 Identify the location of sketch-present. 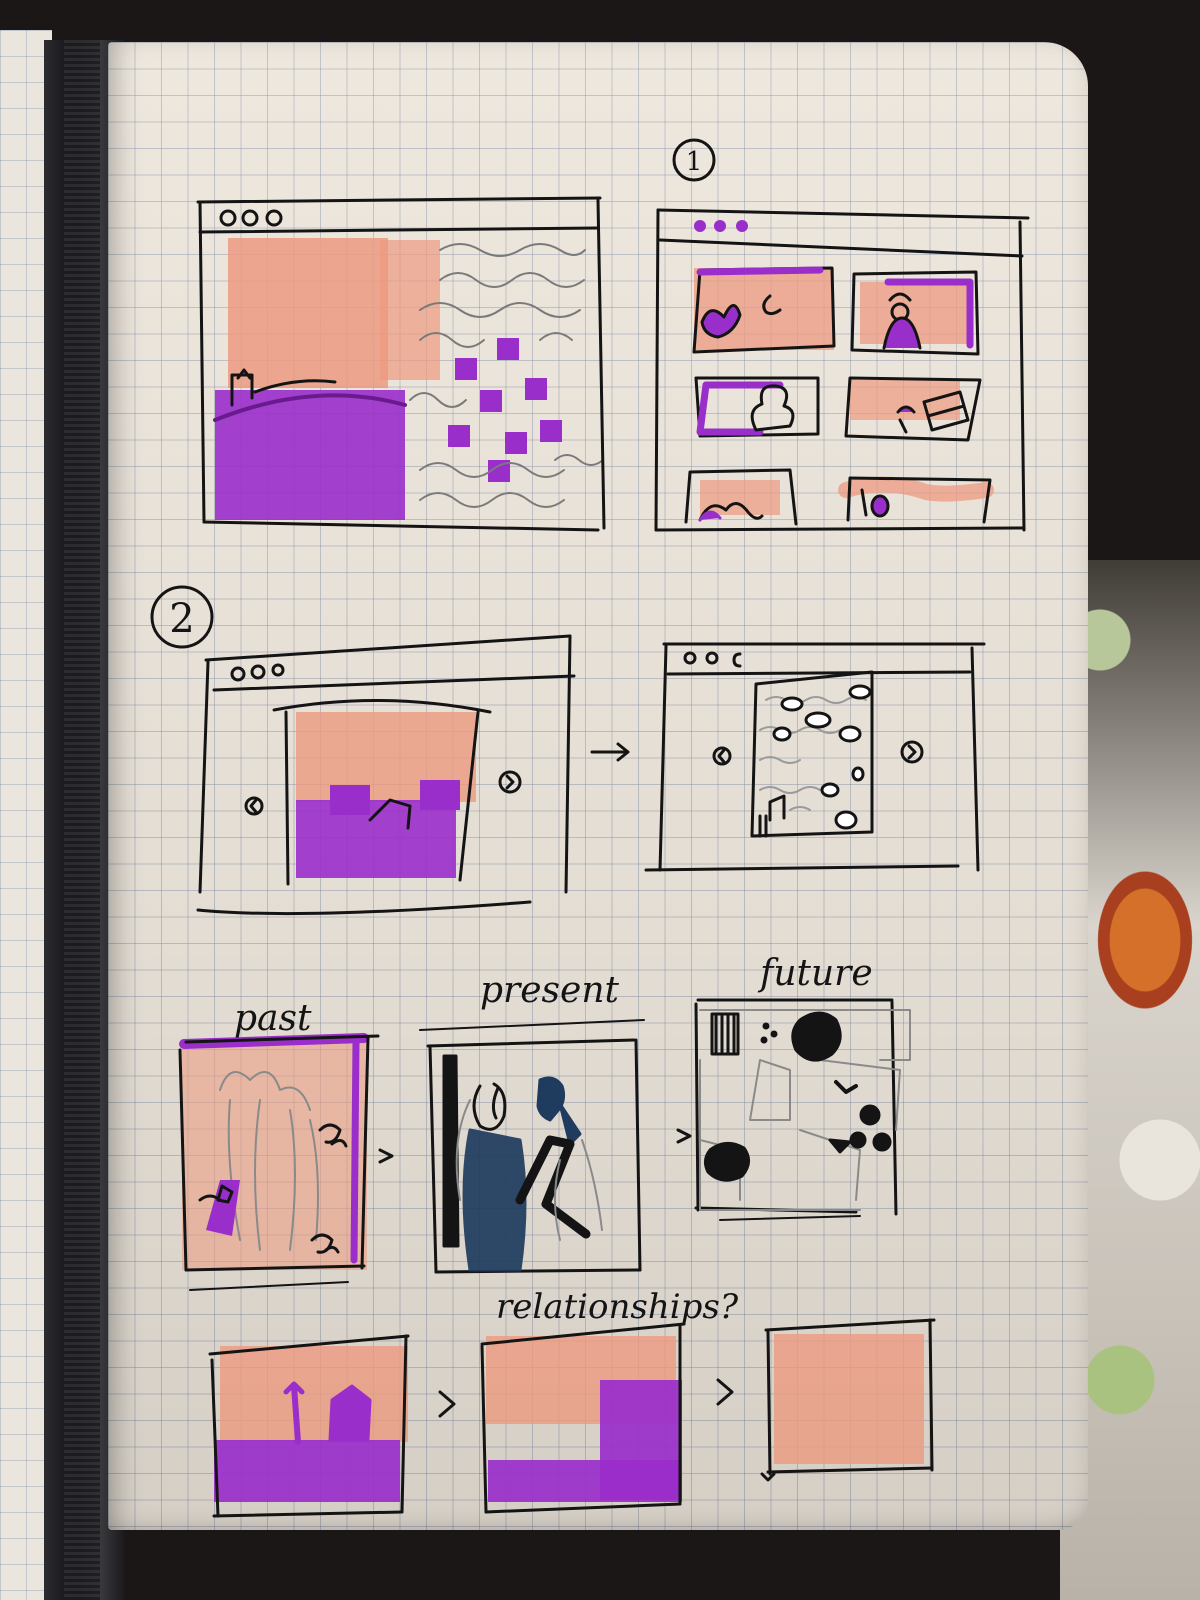
(532, 1146).